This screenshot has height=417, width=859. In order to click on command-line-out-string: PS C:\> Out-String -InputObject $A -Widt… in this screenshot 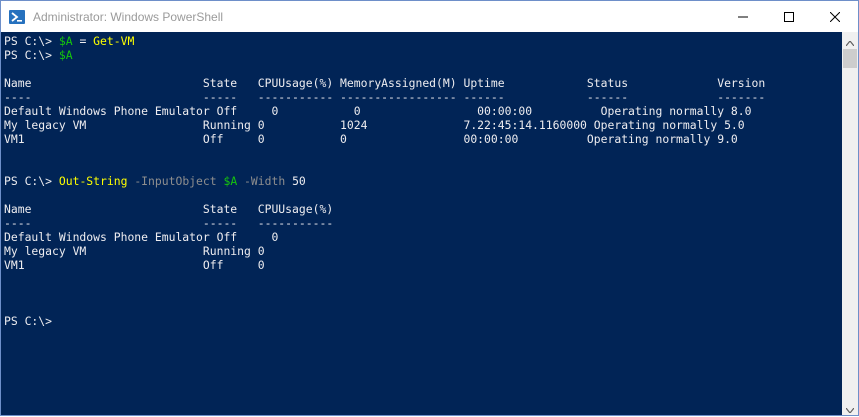, I will do `click(155, 181)`.